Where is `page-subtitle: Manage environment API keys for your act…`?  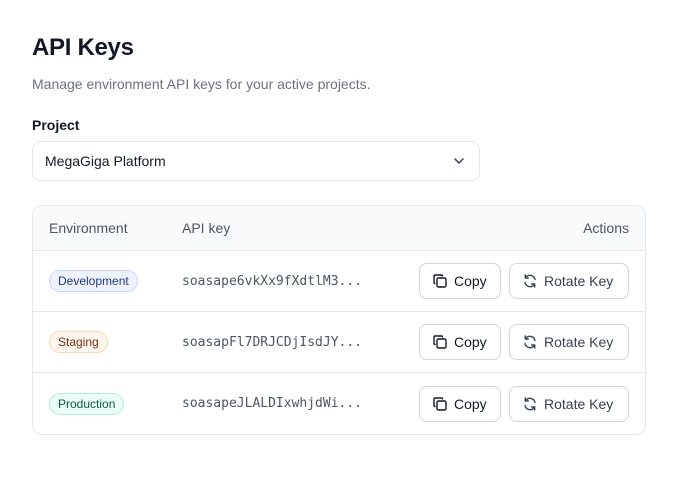 page-subtitle: Manage environment API keys for your act… is located at coordinates (201, 84).